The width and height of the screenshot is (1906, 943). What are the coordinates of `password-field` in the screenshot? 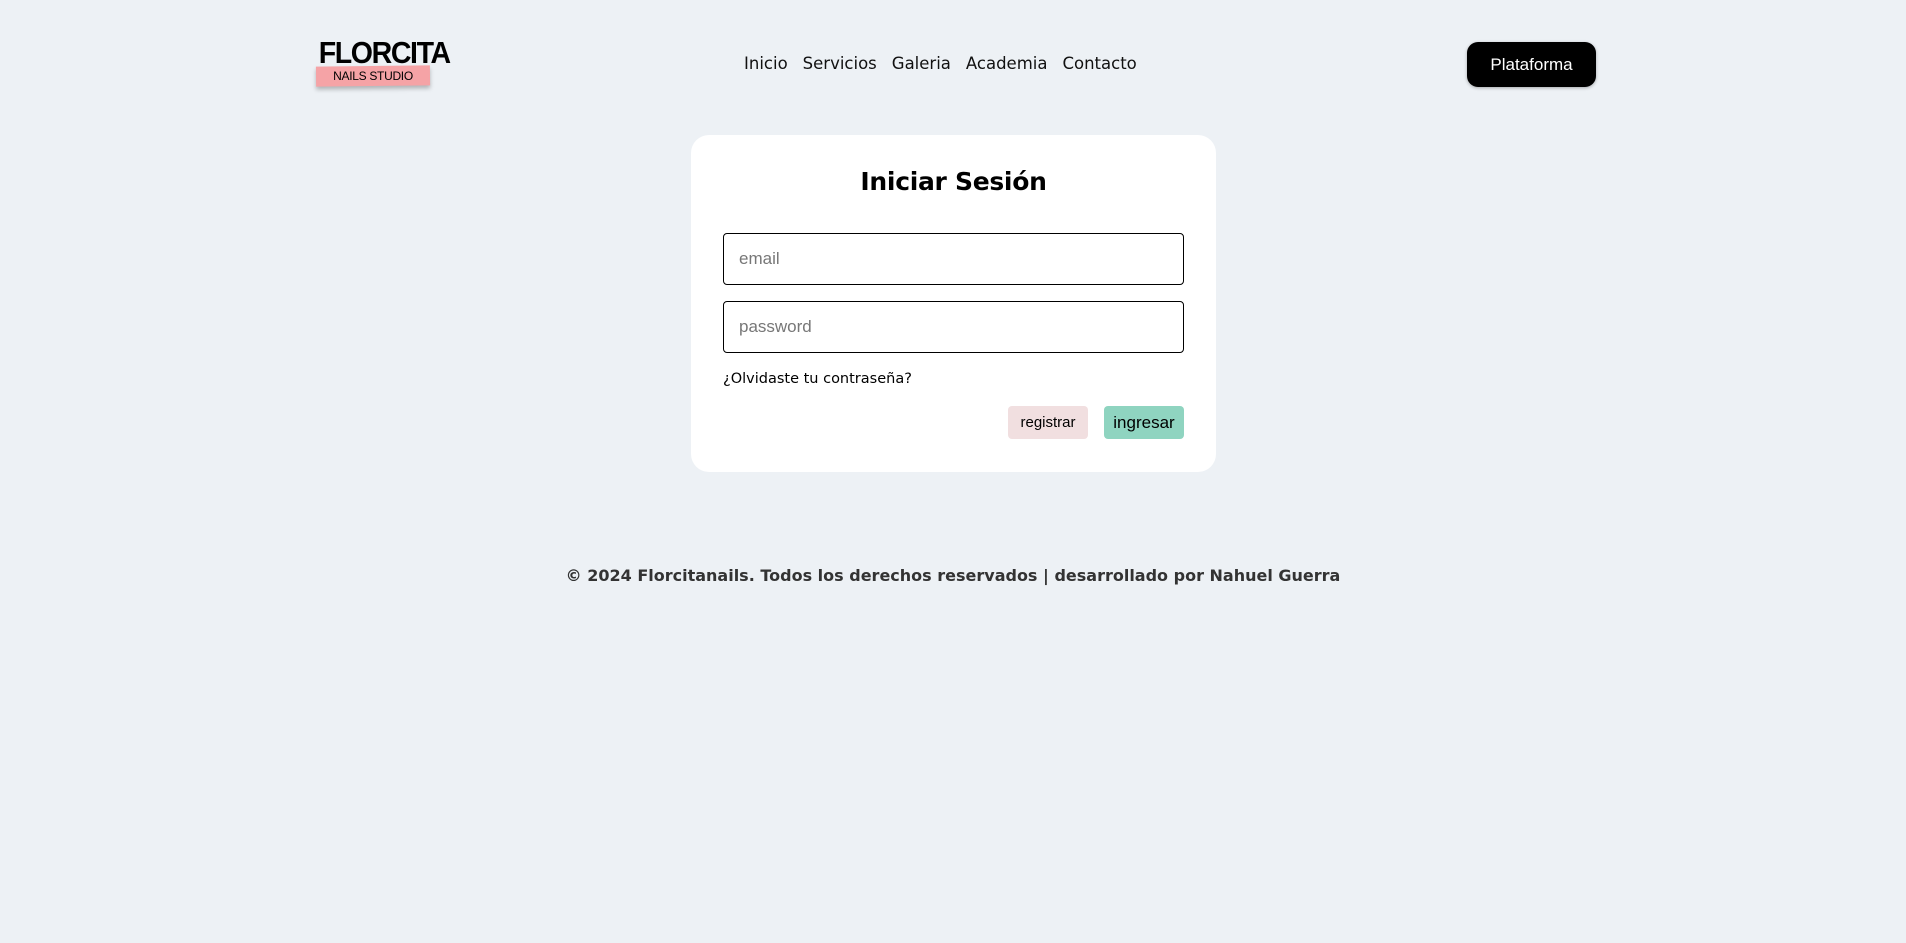 It's located at (953, 327).